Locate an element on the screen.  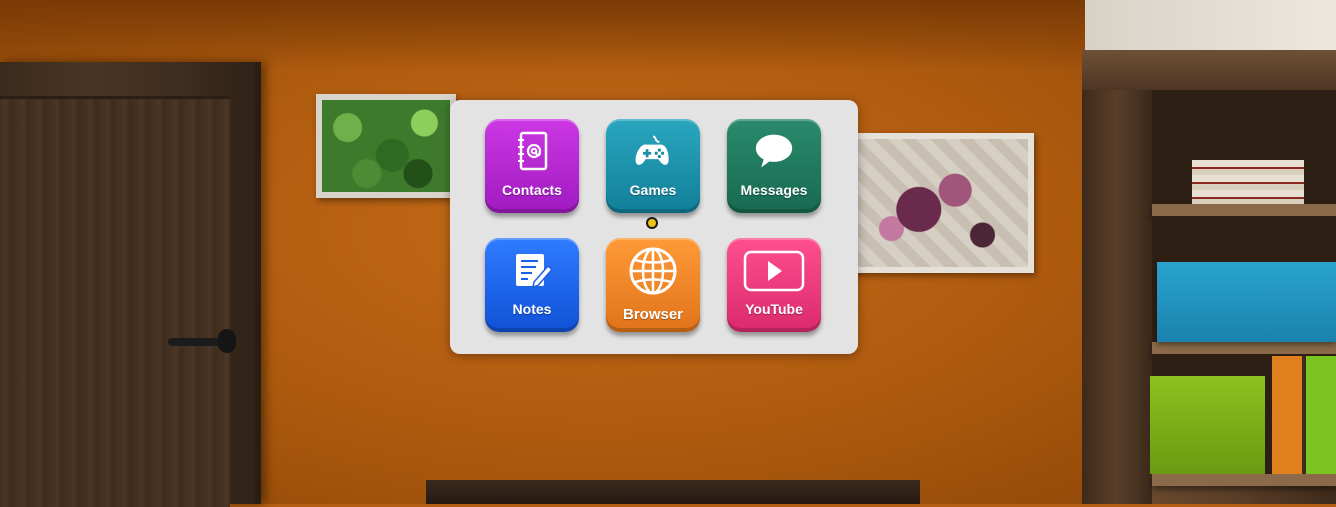
binders is located at coordinates (1304, 415).